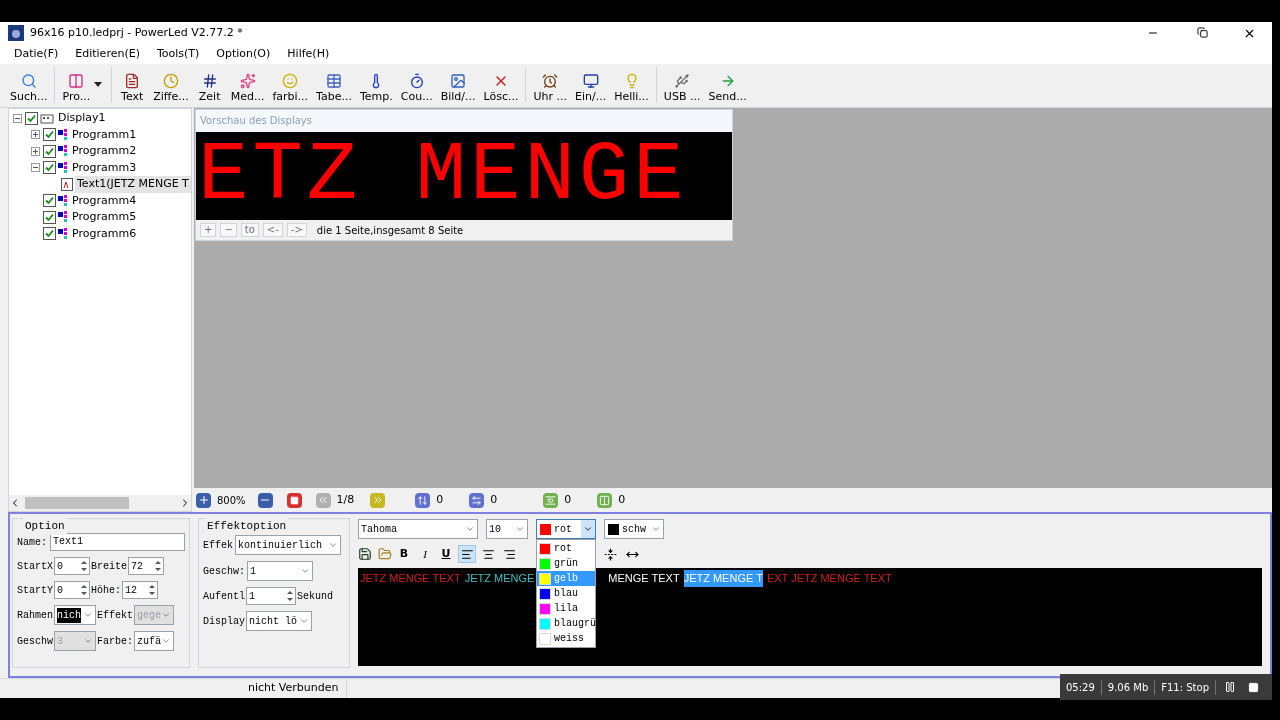 The width and height of the screenshot is (1280, 720). Describe the element at coordinates (104, 217) in the screenshot. I see `tree-item: Programm5` at that location.